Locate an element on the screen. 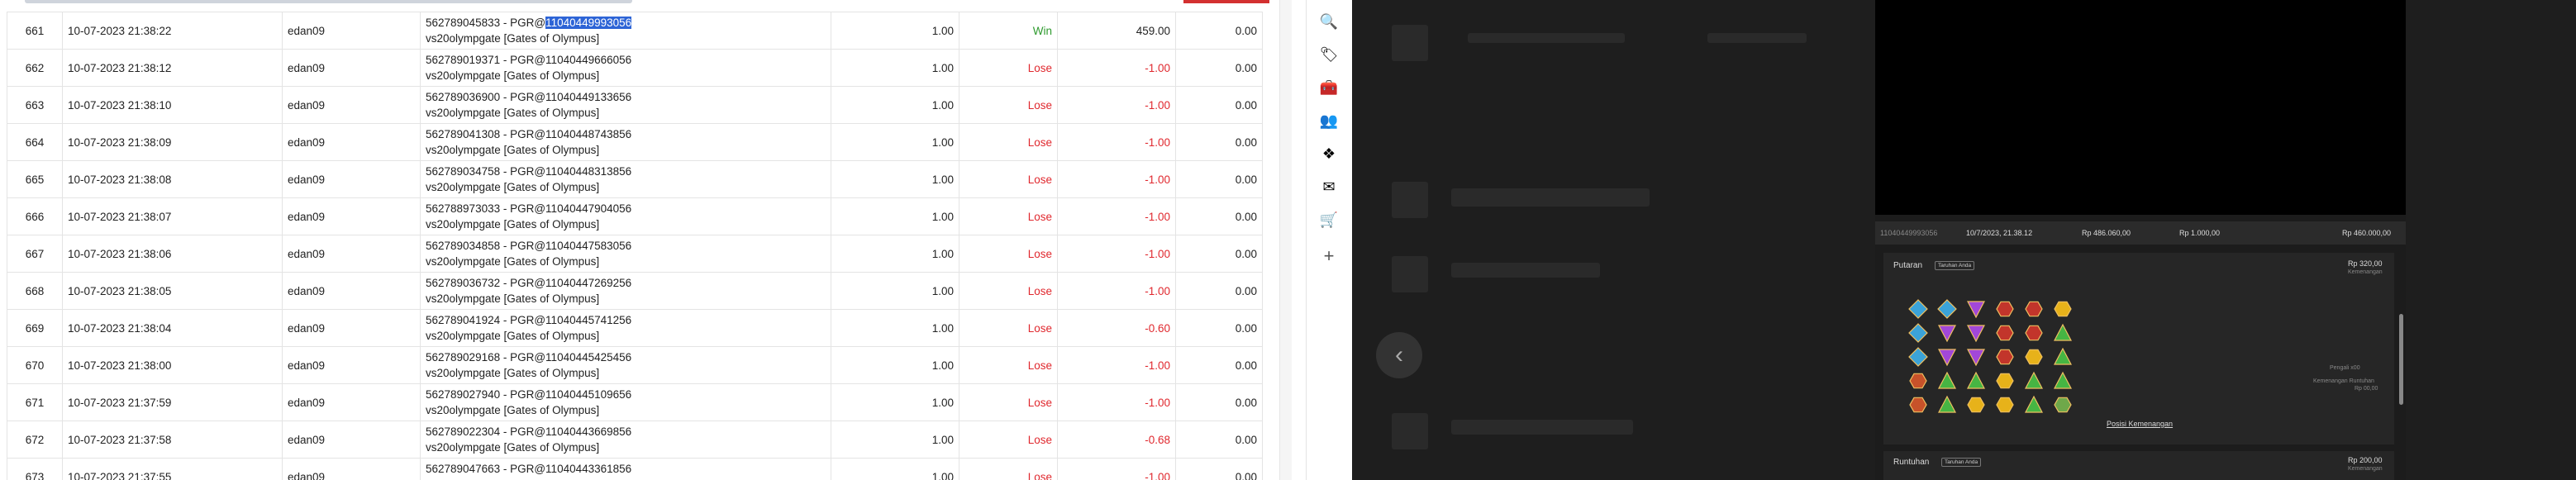  cell-date: 10-07-2023 21:37:58 is located at coordinates (173, 440).